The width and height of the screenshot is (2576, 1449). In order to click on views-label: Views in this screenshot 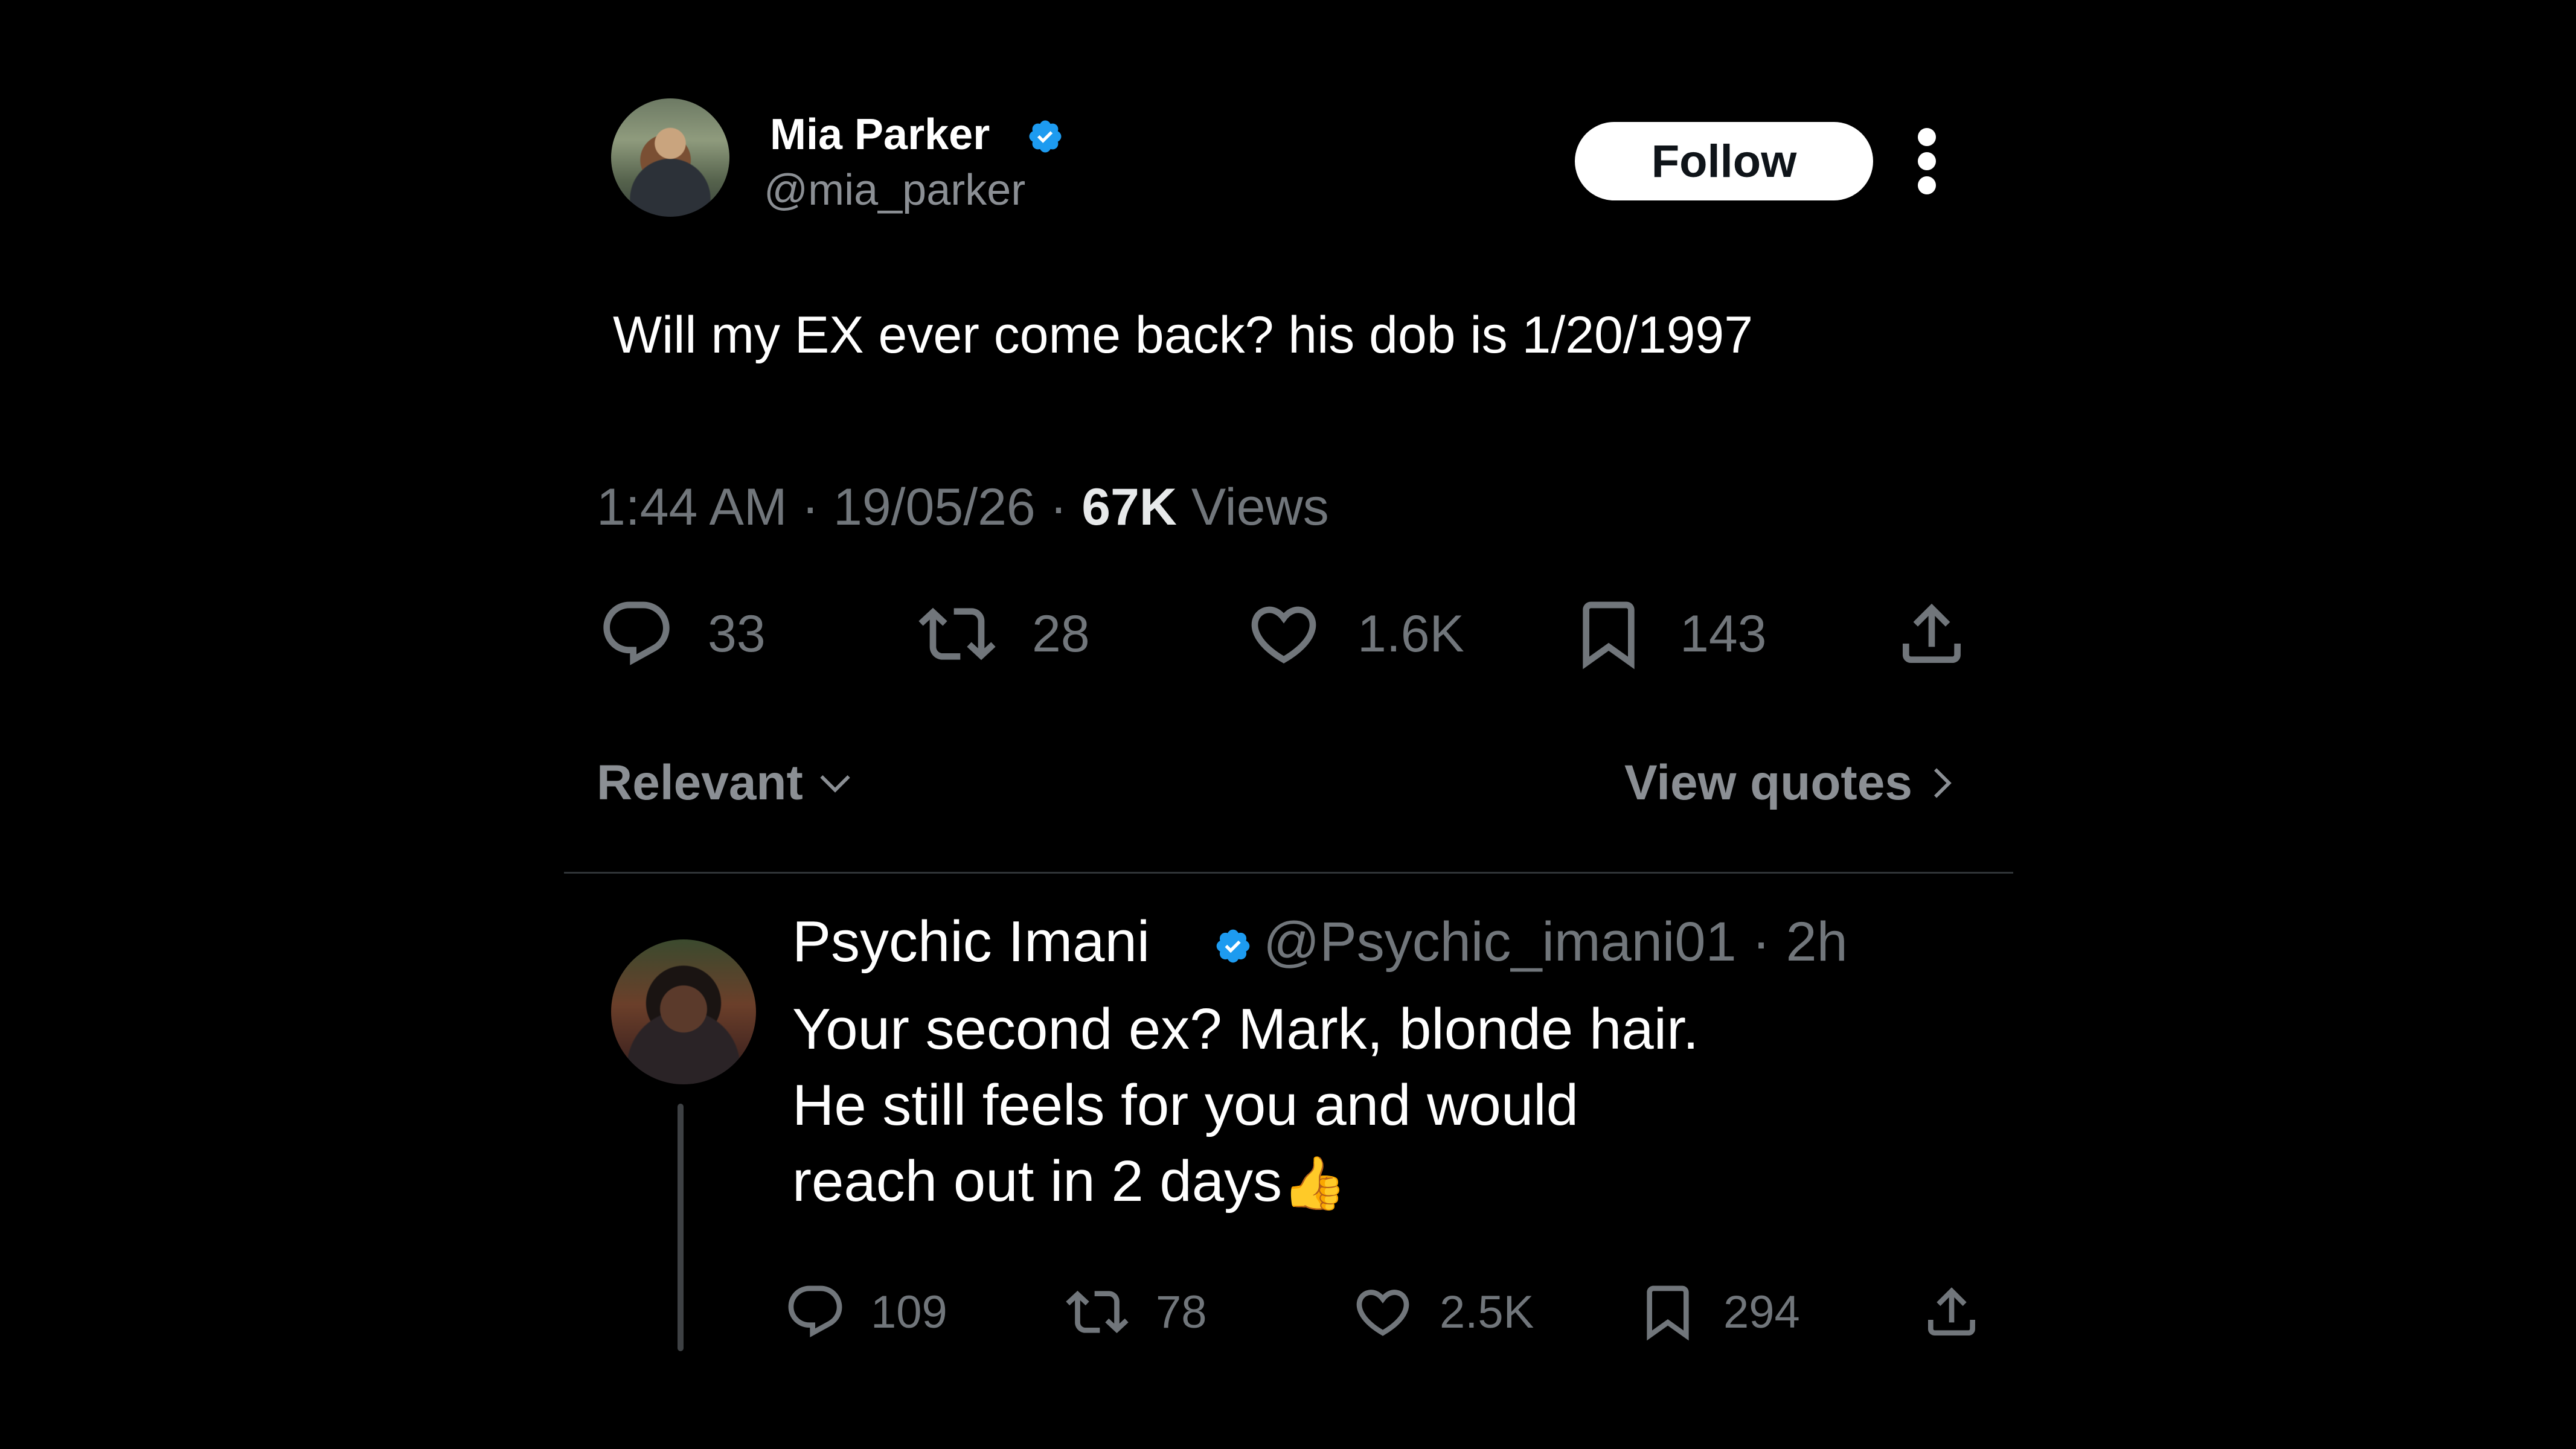, I will do `click(1260, 507)`.